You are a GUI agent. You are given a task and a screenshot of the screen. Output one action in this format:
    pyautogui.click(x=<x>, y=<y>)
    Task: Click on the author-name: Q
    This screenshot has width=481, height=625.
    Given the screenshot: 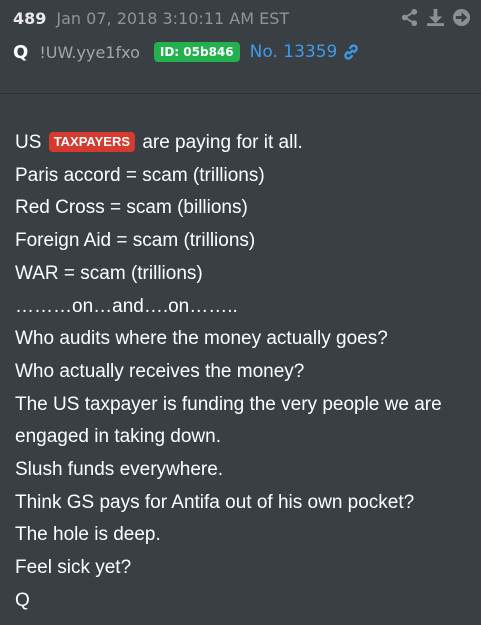 What is the action you would take?
    pyautogui.click(x=21, y=52)
    